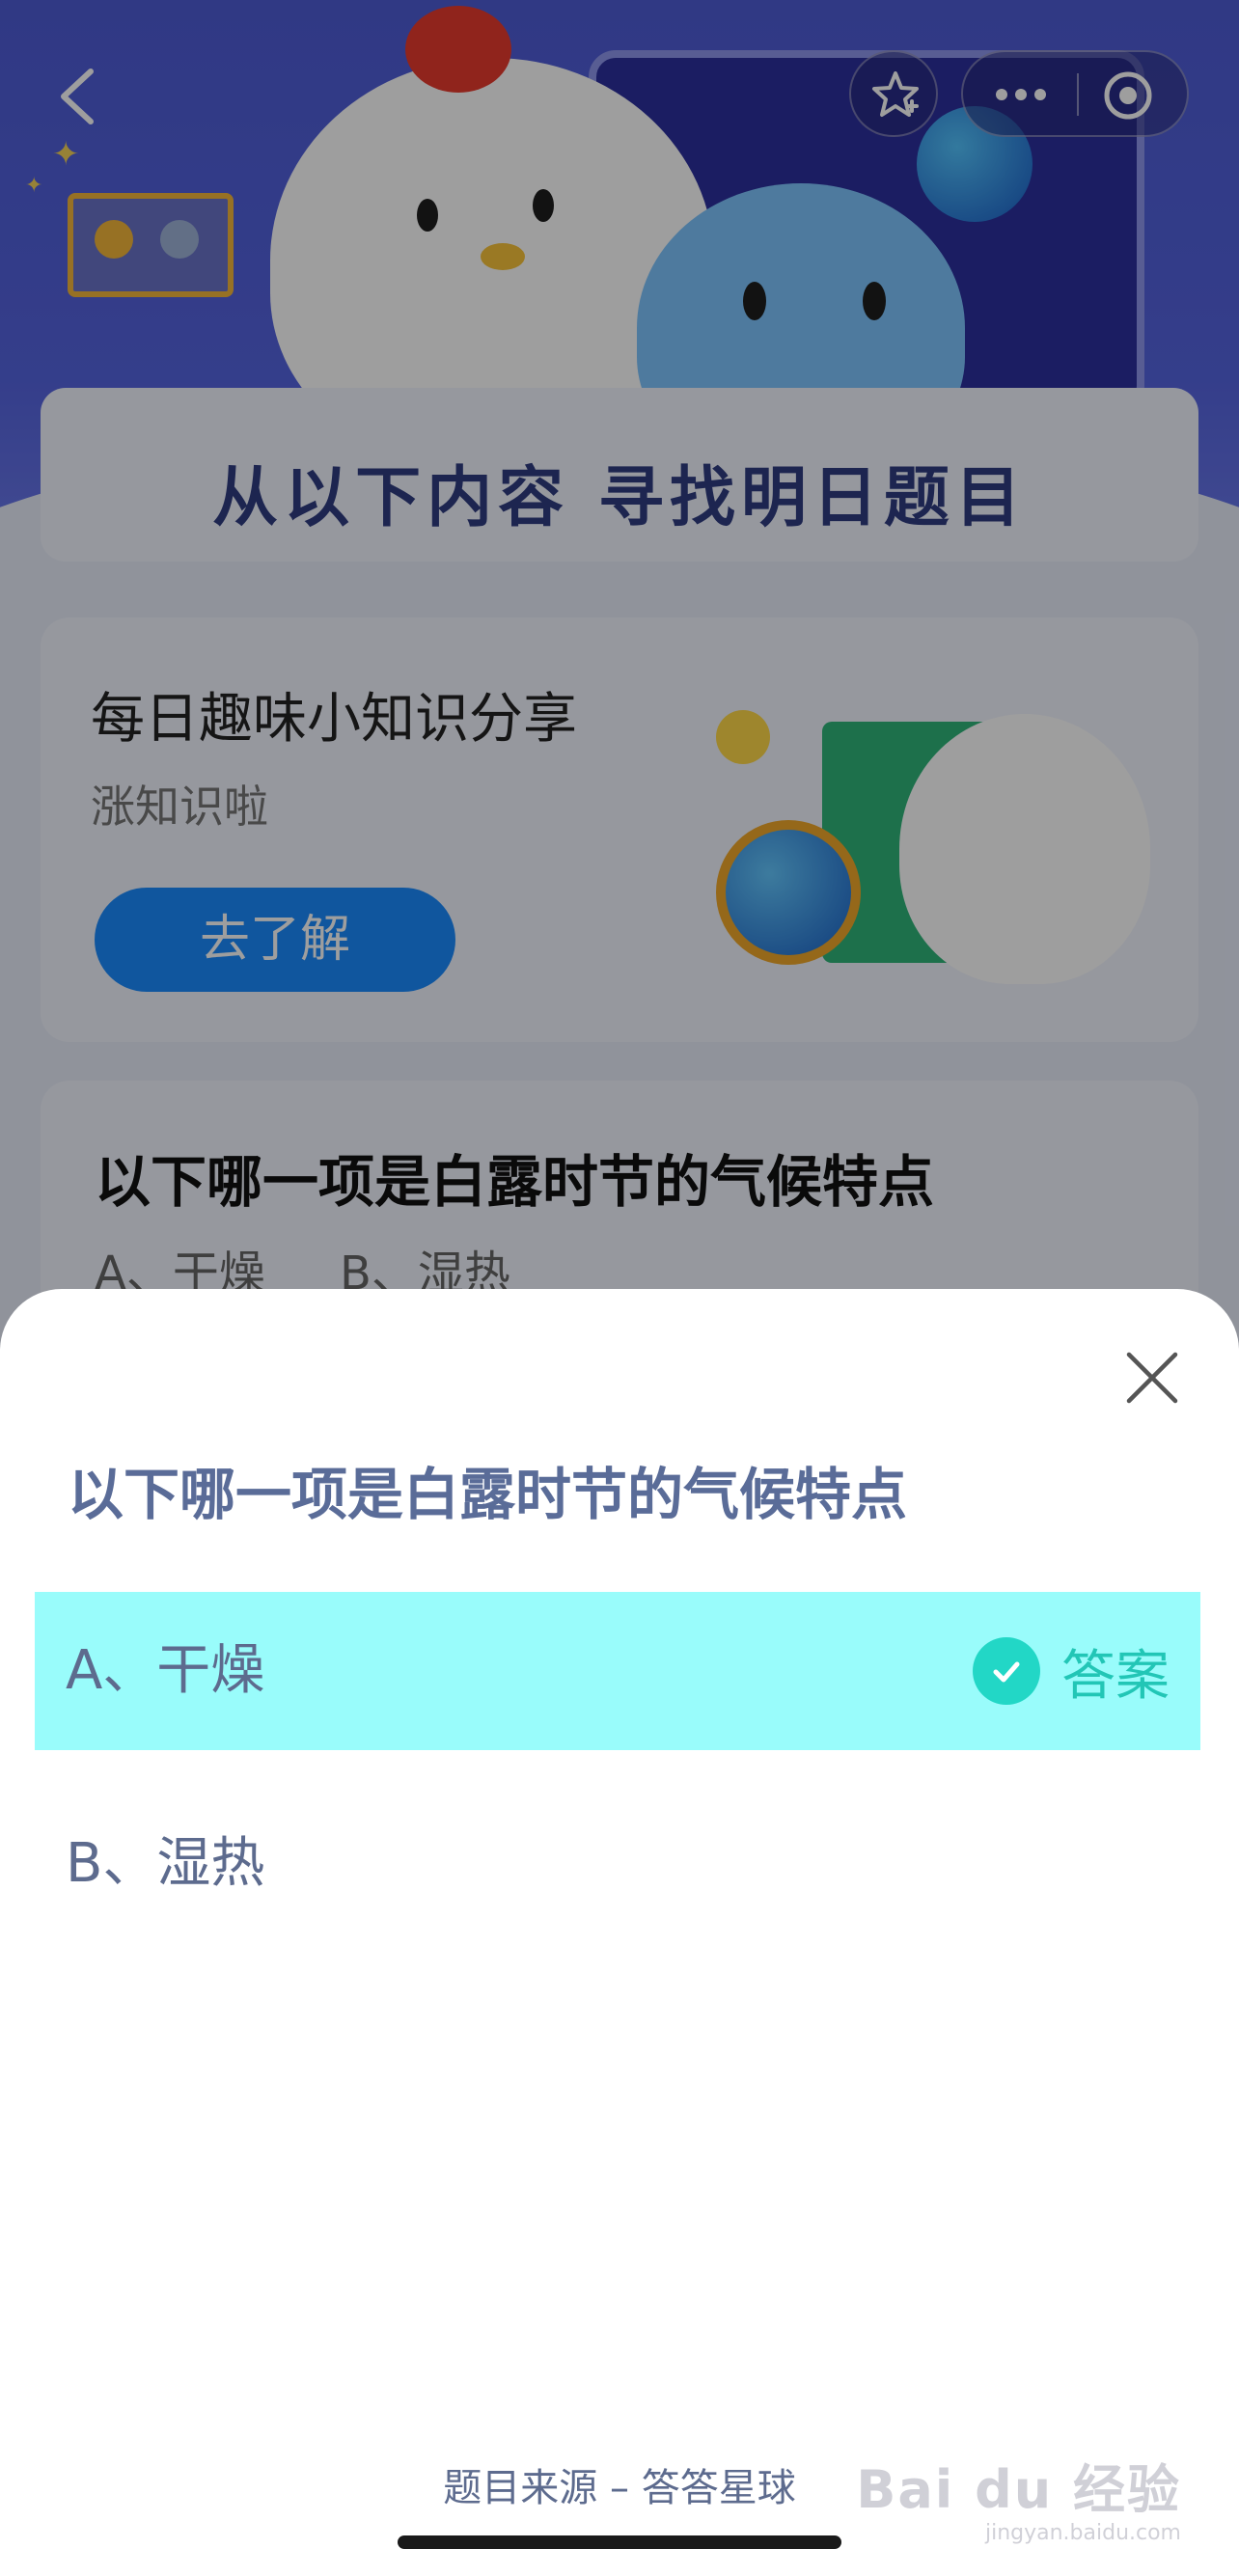 This screenshot has width=1239, height=2576. I want to click on watermark-url: jingyan.baidu.com, so click(1082, 2533).